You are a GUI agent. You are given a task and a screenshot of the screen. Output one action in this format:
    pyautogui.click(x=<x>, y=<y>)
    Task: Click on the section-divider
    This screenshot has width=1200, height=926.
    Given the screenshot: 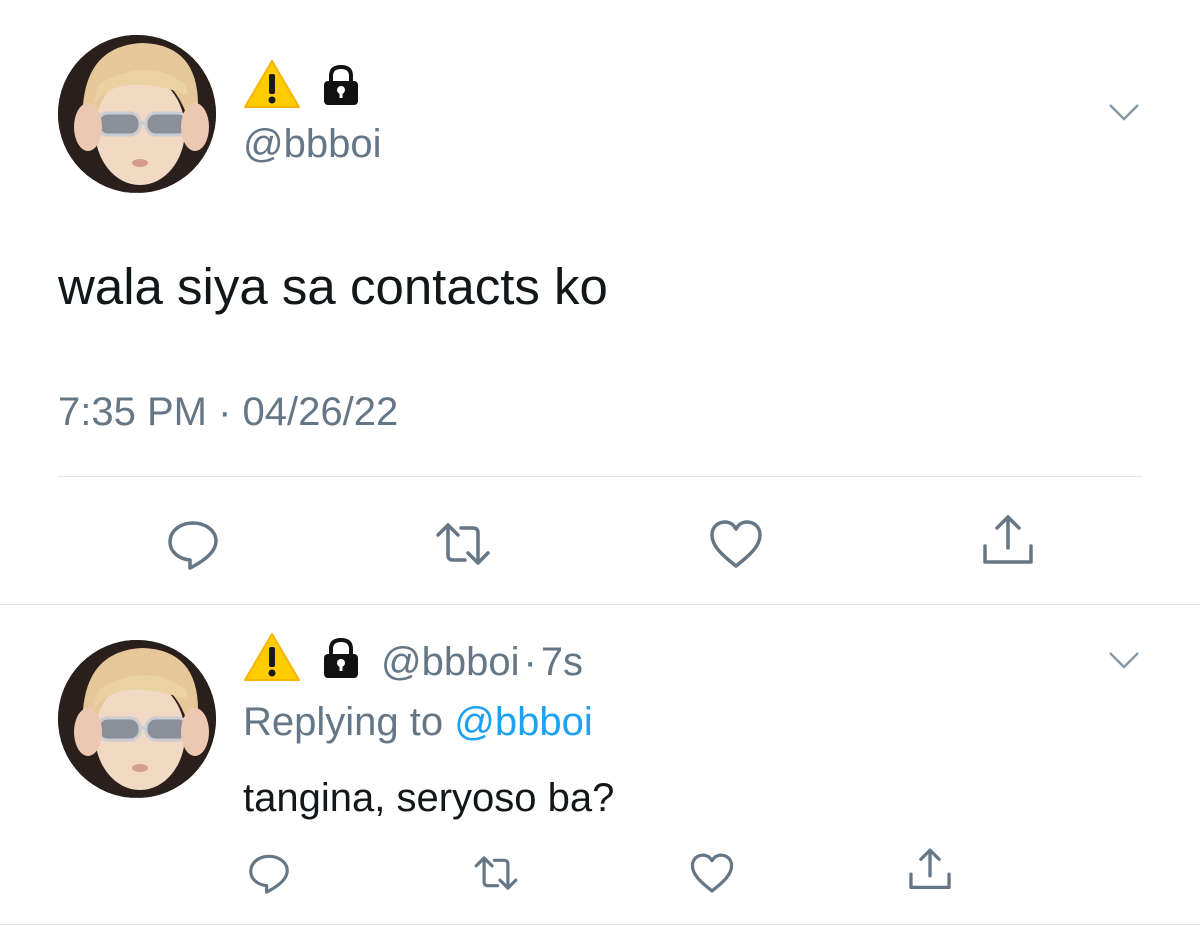 What is the action you would take?
    pyautogui.click(x=600, y=604)
    